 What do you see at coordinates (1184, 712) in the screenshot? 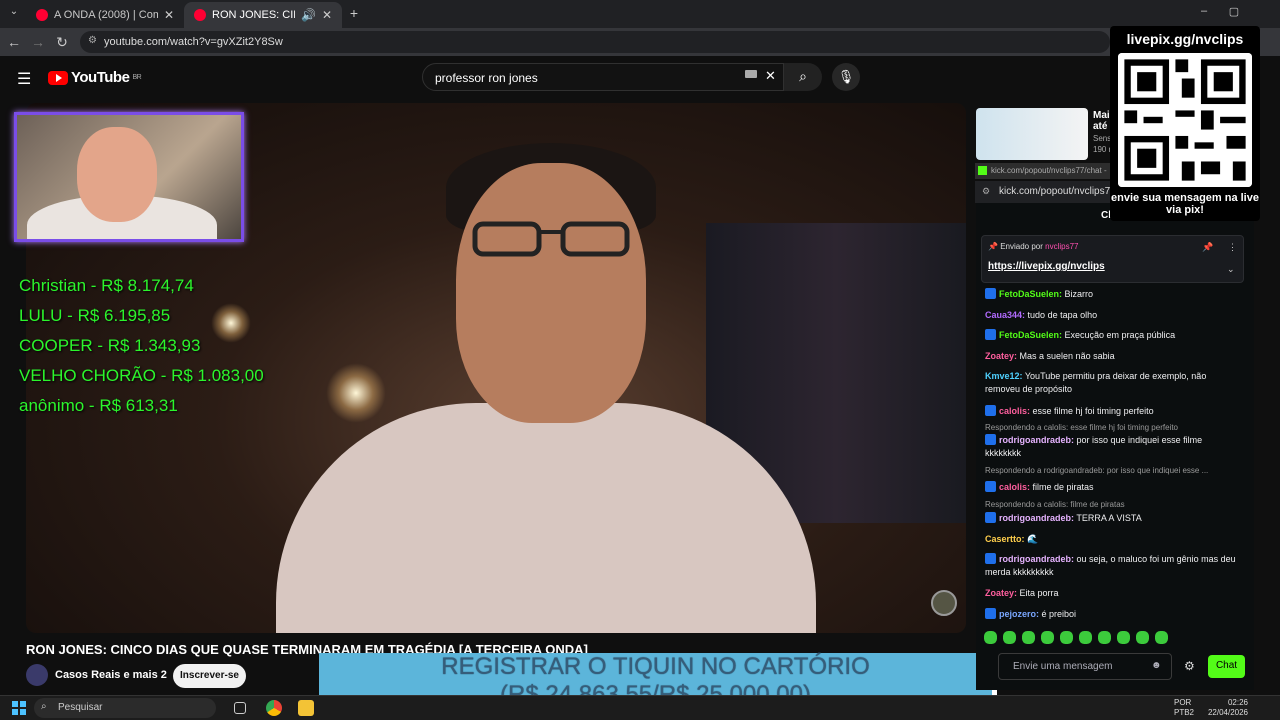
I see `lang-secondary: PTB2` at bounding box center [1184, 712].